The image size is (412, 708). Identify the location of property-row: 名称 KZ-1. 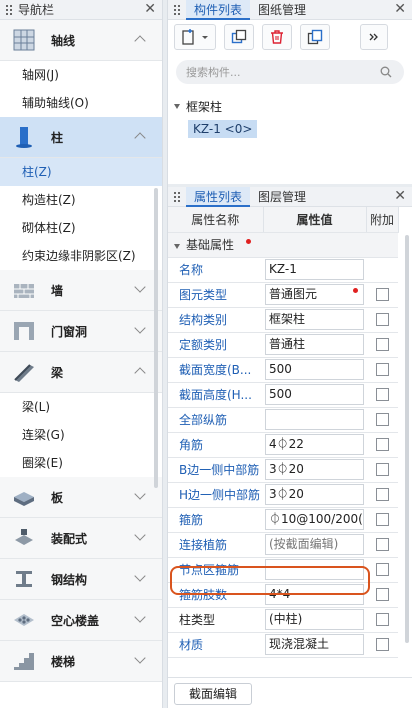
(283, 270).